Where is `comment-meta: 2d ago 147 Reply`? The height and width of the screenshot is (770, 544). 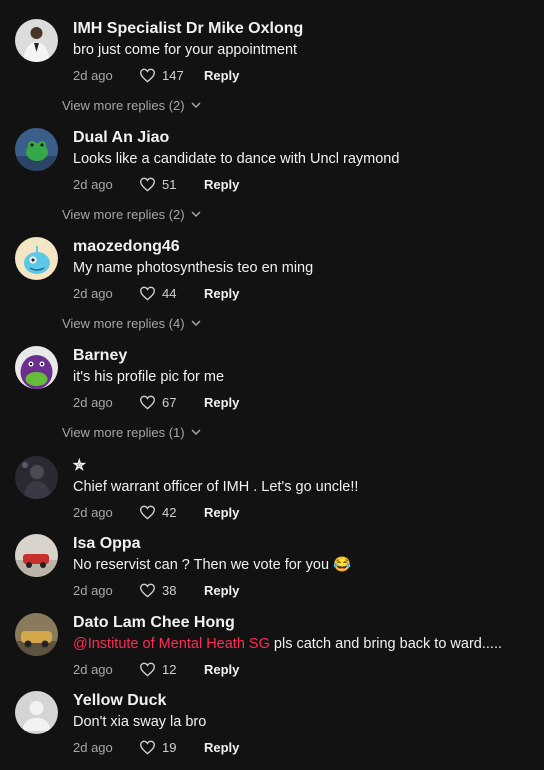
comment-meta: 2d ago 147 Reply is located at coordinates (156, 75).